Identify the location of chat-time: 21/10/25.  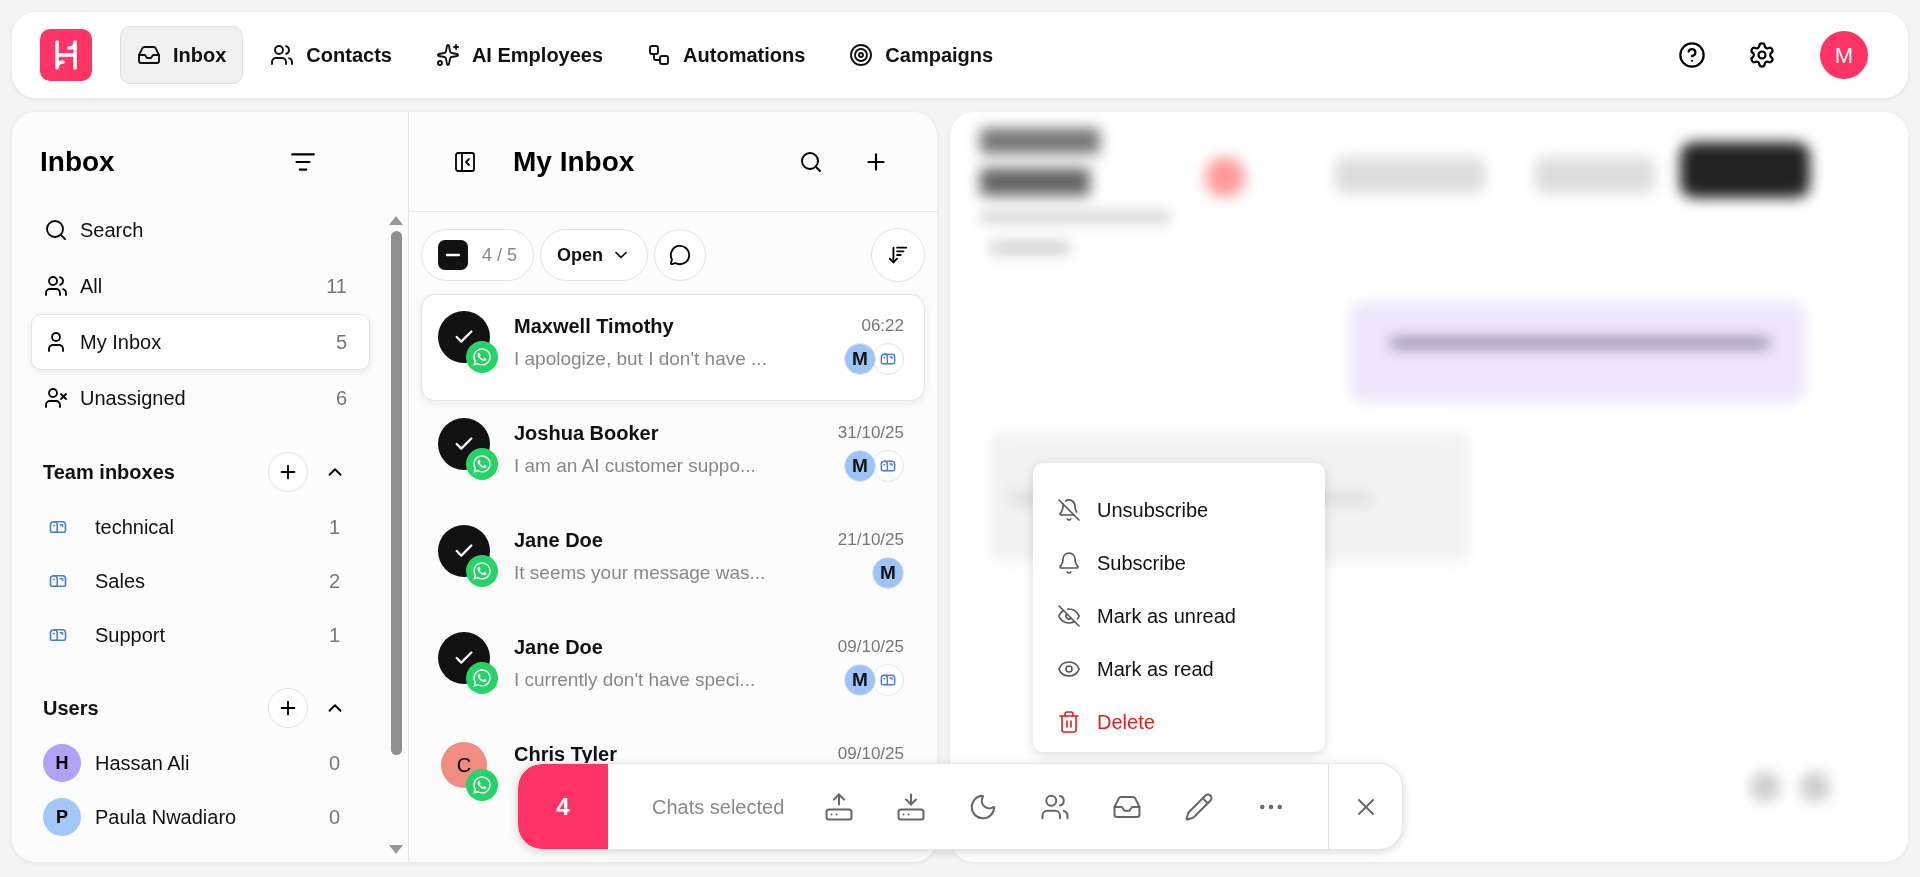
(870, 540).